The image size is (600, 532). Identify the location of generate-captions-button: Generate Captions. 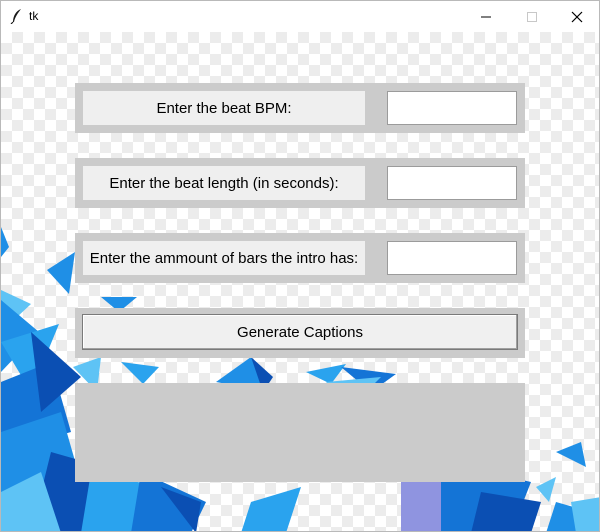
(300, 332).